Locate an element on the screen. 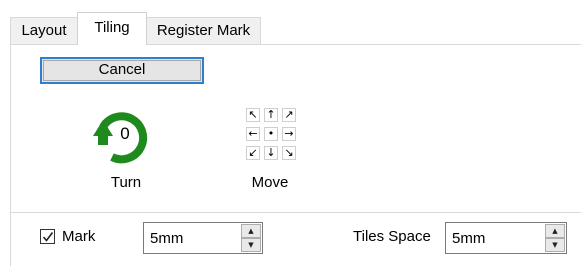 The height and width of the screenshot is (266, 581). mark-label: Mark is located at coordinates (78, 237).